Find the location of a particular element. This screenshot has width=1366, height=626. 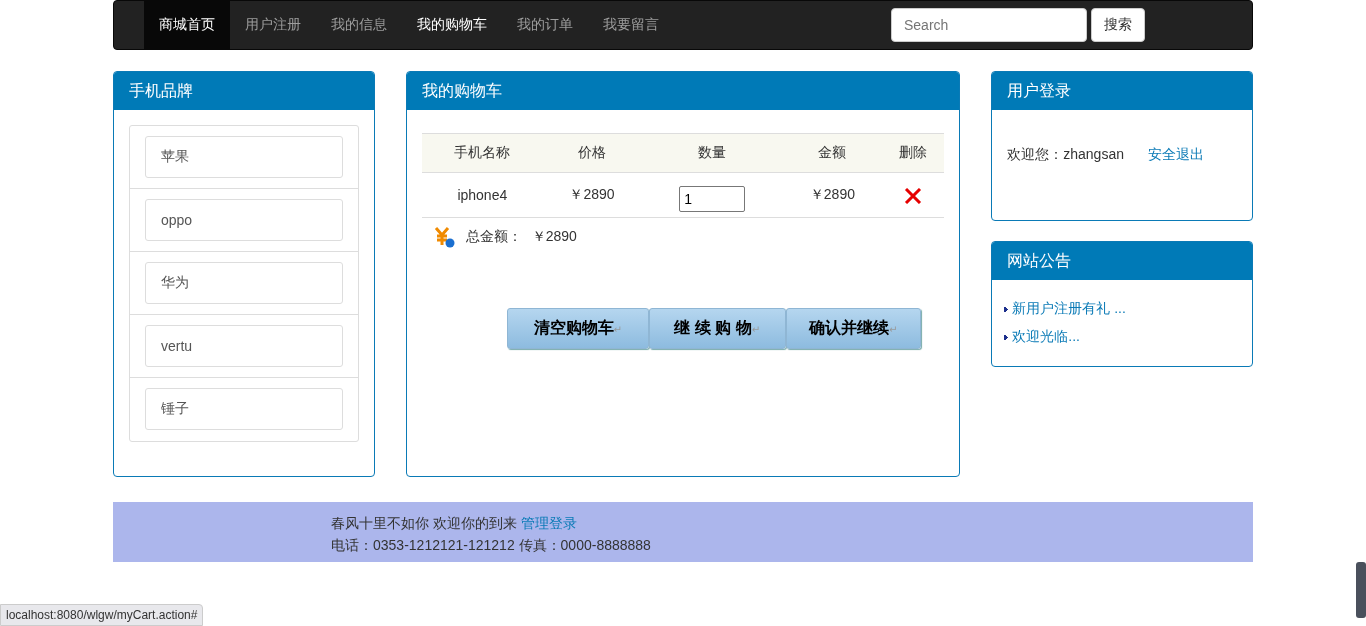

nav-link: 我要留言 is located at coordinates (631, 25).